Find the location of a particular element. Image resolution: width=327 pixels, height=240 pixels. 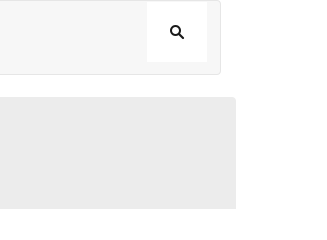

search-button is located at coordinates (177, 32).